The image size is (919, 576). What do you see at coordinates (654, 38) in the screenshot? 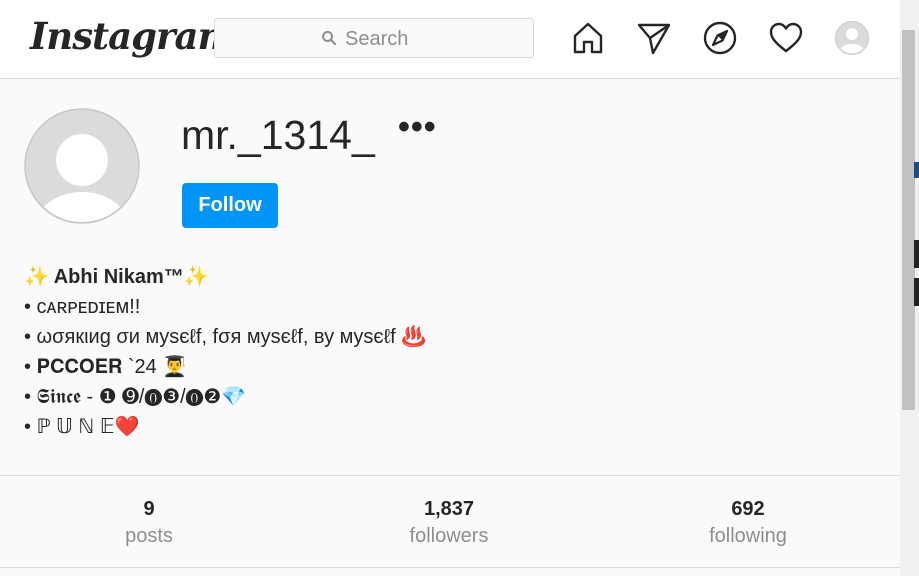
I see `direct-message-icon` at bounding box center [654, 38].